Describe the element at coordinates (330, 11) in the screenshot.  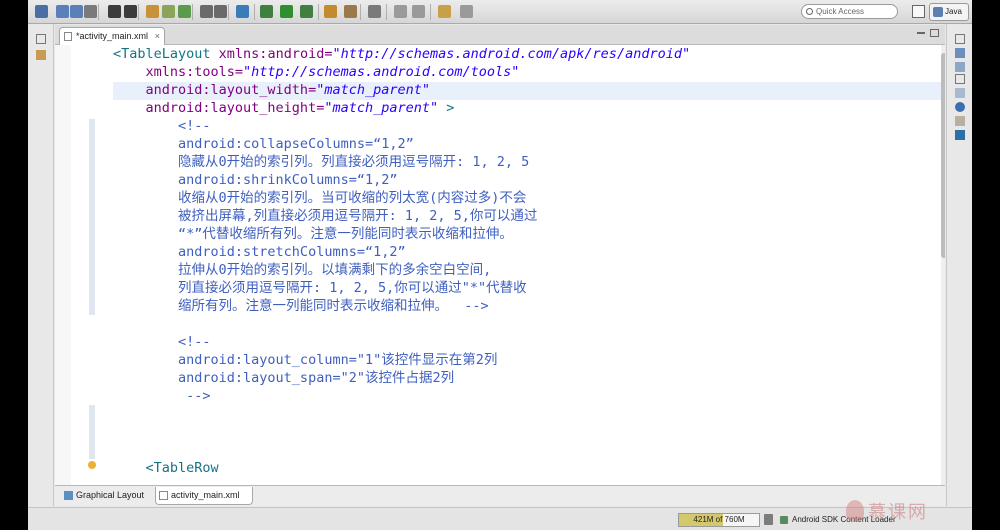
I see `new-class-icon` at that location.